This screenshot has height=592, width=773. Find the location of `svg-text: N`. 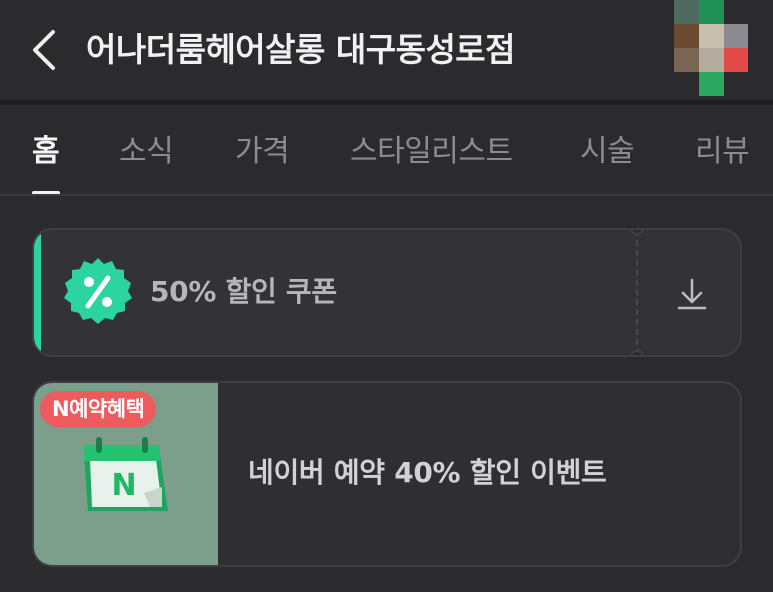

svg-text: N is located at coordinates (123, 485).